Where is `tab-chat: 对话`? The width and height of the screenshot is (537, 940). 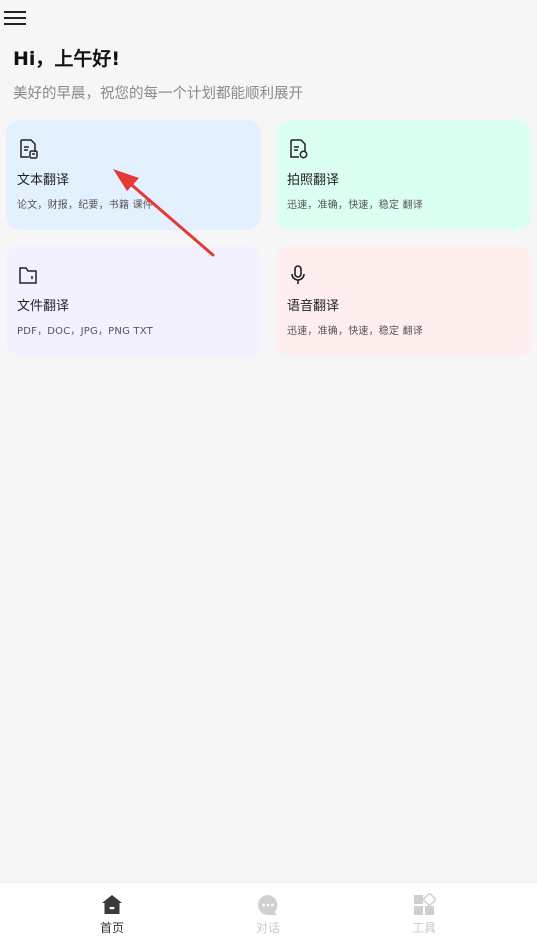
tab-chat: 对话 is located at coordinates (268, 914).